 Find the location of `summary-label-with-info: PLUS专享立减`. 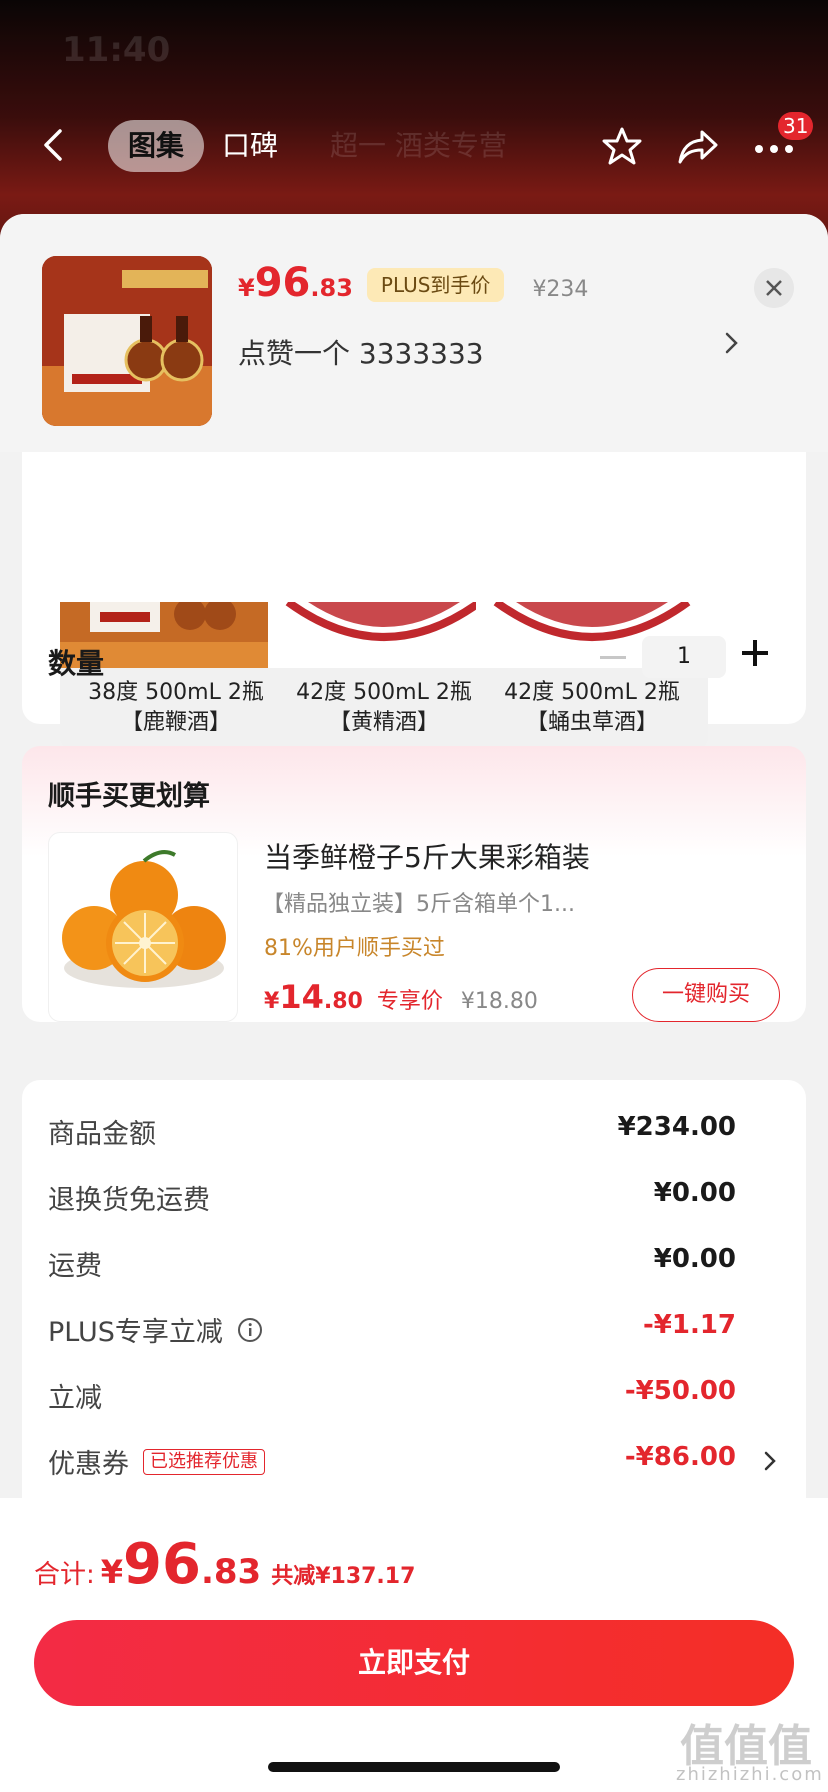

summary-label-with-info: PLUS专享立减 is located at coordinates (155, 1329).